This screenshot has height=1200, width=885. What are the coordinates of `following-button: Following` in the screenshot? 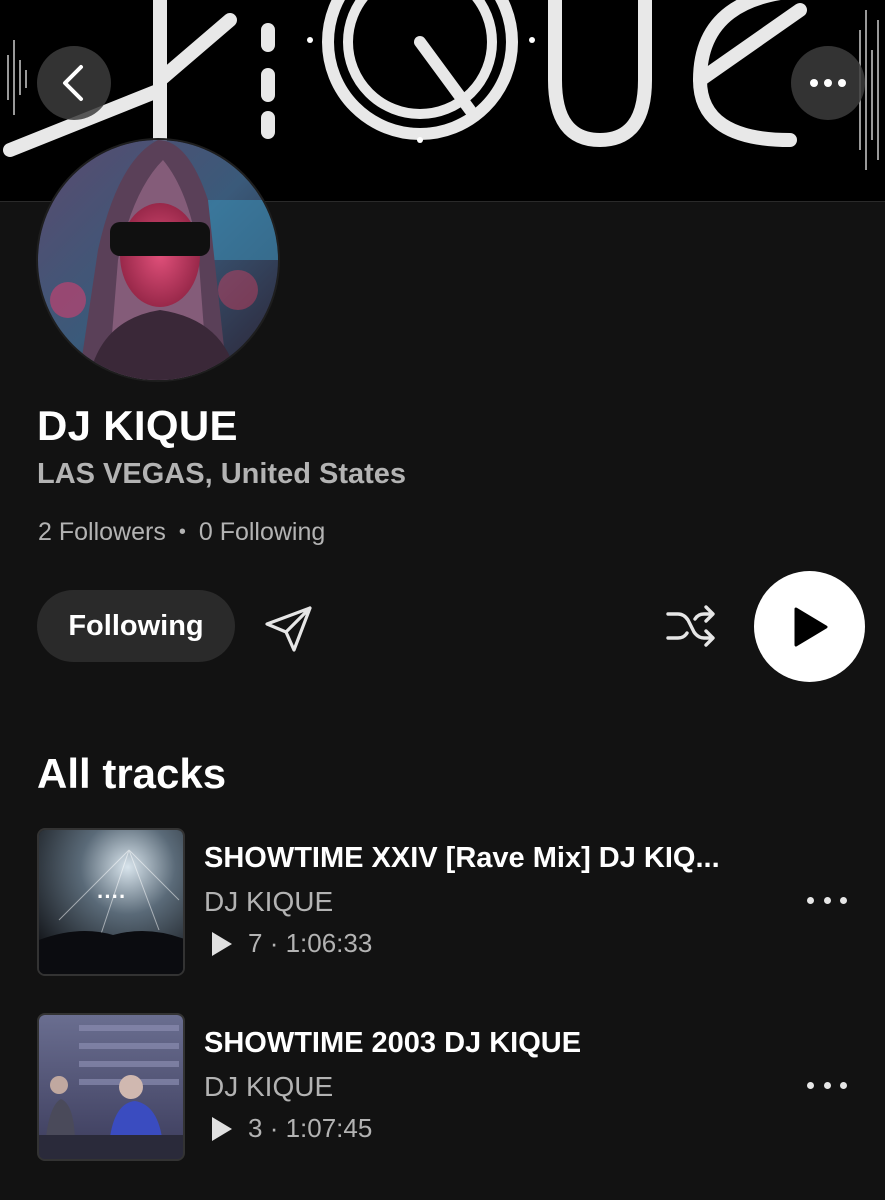 It's located at (136, 626).